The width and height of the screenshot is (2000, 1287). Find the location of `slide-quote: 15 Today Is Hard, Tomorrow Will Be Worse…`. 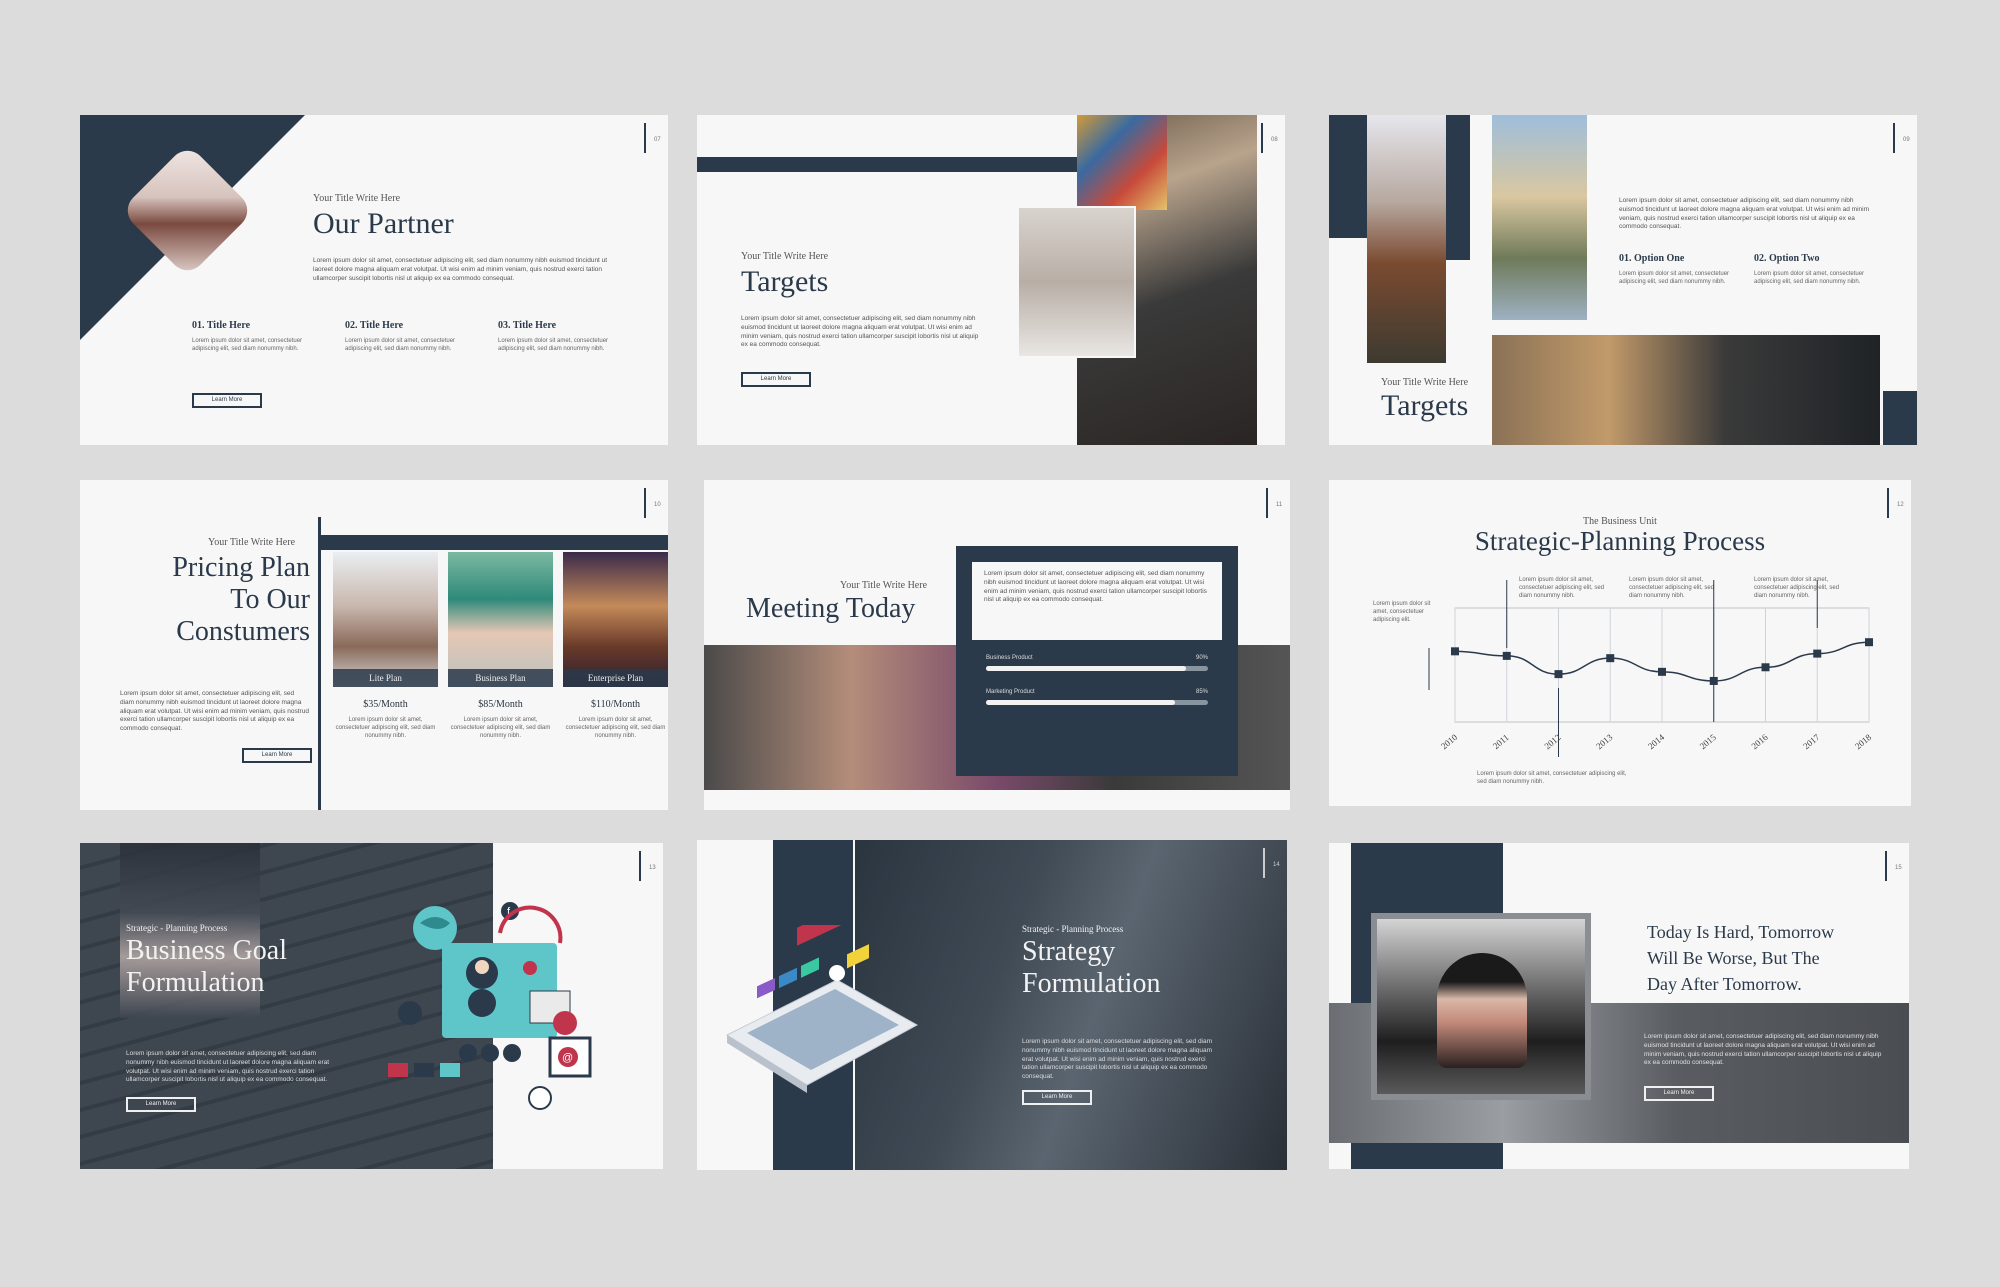

slide-quote: 15 Today Is Hard, Tomorrow Will Be Worse… is located at coordinates (1619, 1006).